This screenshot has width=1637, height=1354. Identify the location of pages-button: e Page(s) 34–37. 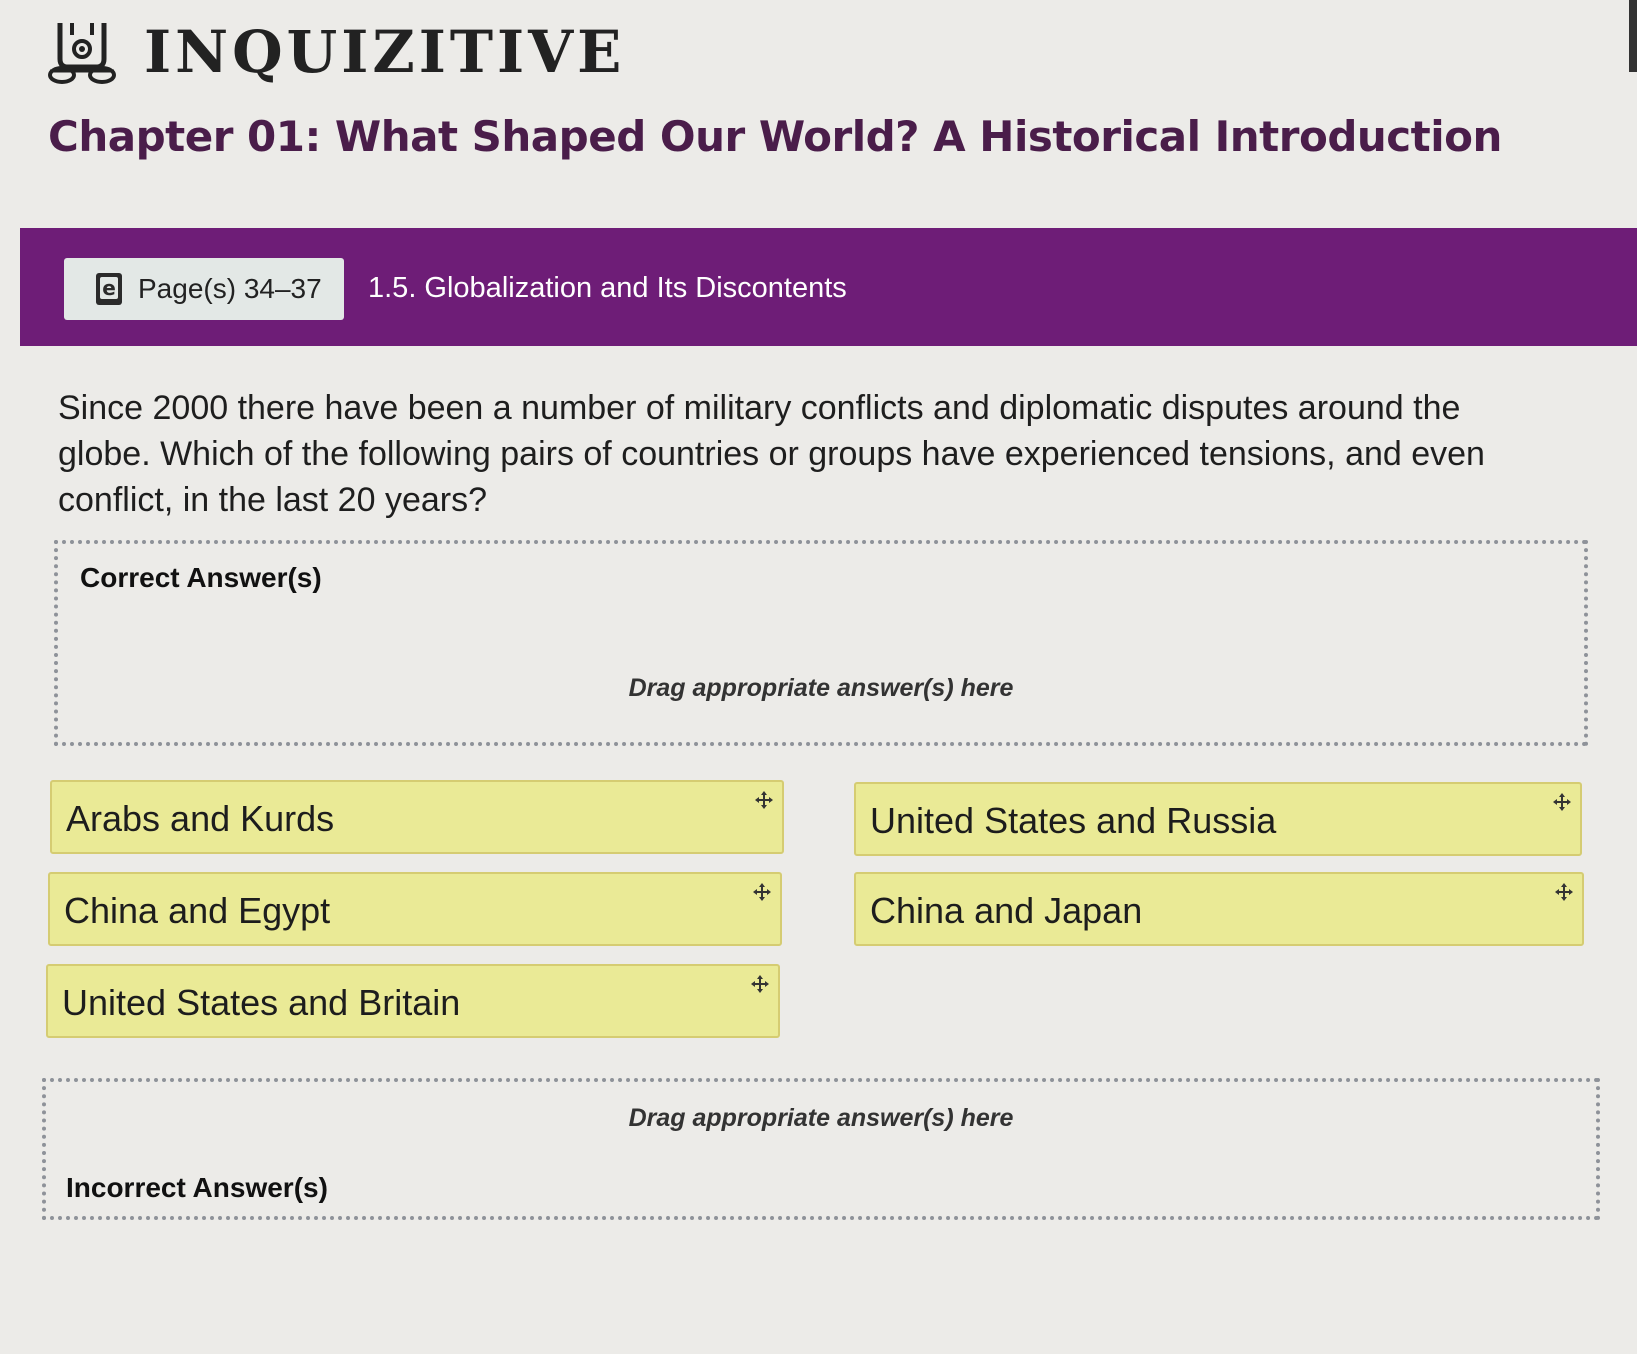
(204, 289).